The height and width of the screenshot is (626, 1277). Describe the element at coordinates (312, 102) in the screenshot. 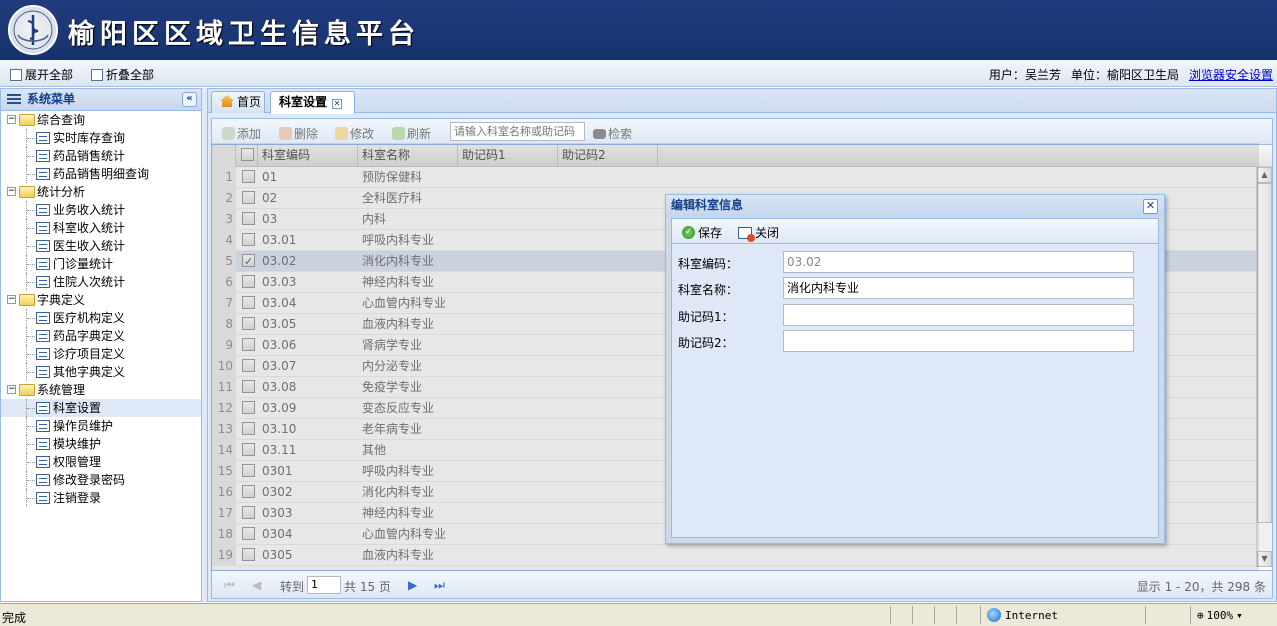

I see `tab-department-settings: 科室设置 ✕` at that location.